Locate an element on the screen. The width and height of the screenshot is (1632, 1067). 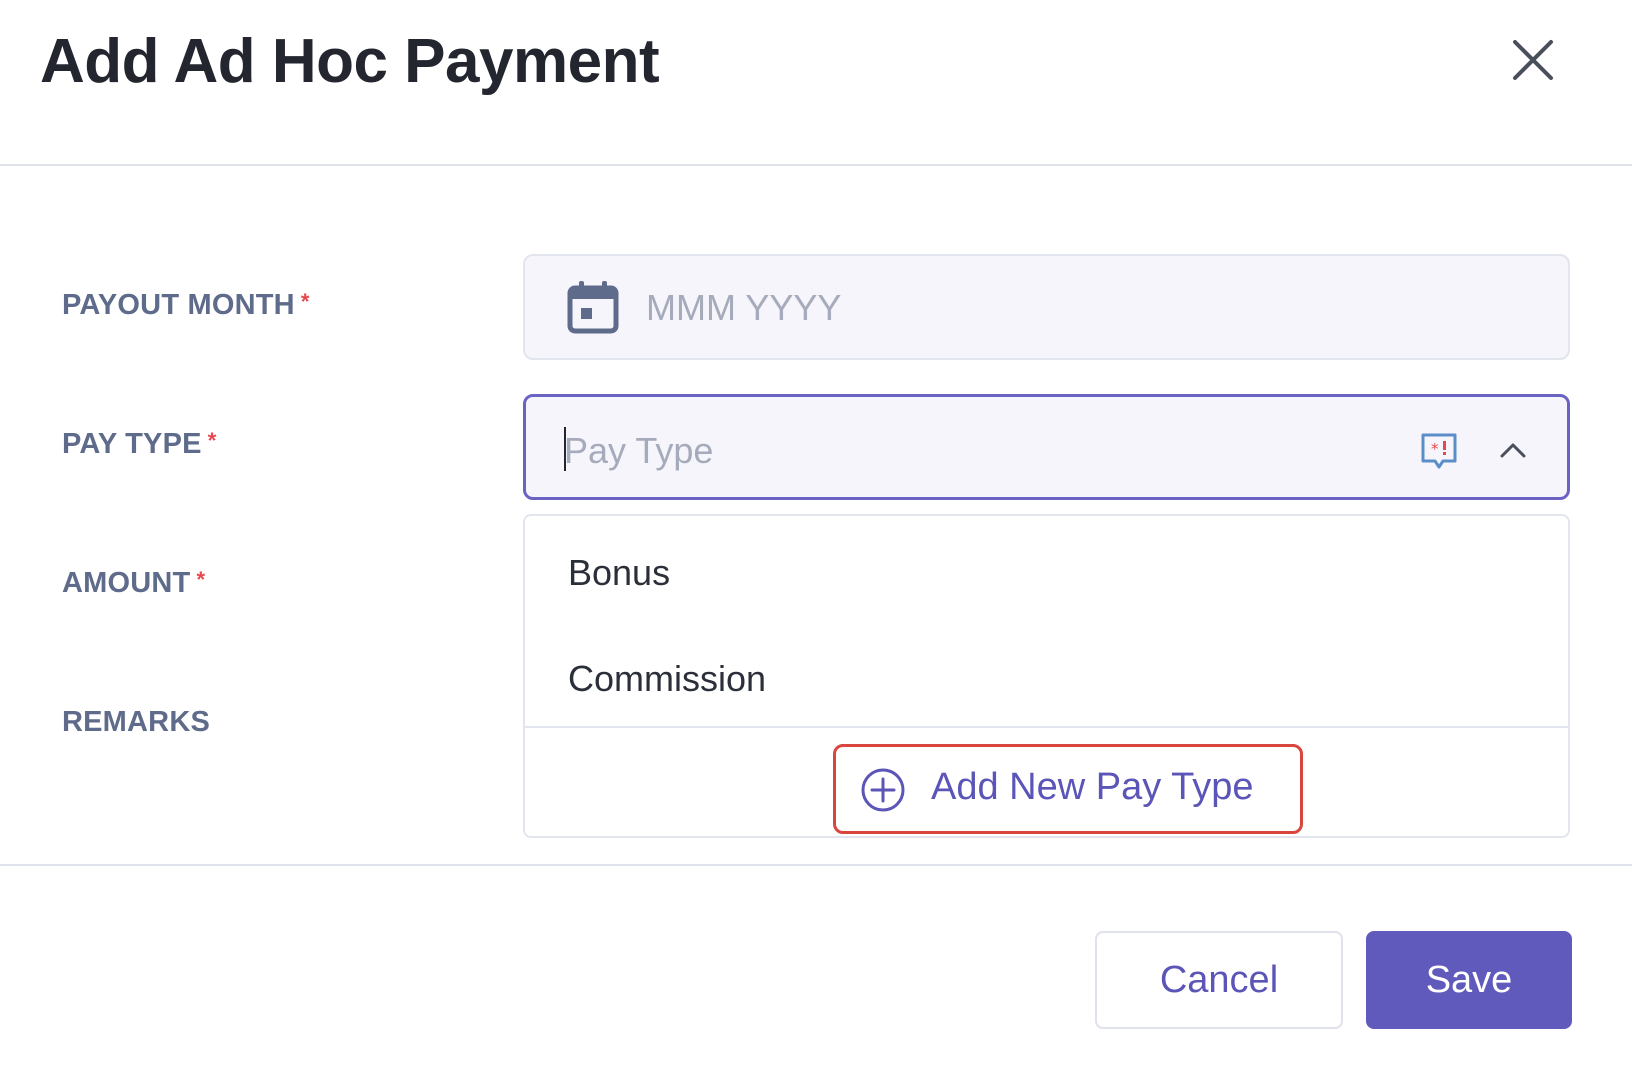
remarks-label: REMARKS is located at coordinates (136, 722).